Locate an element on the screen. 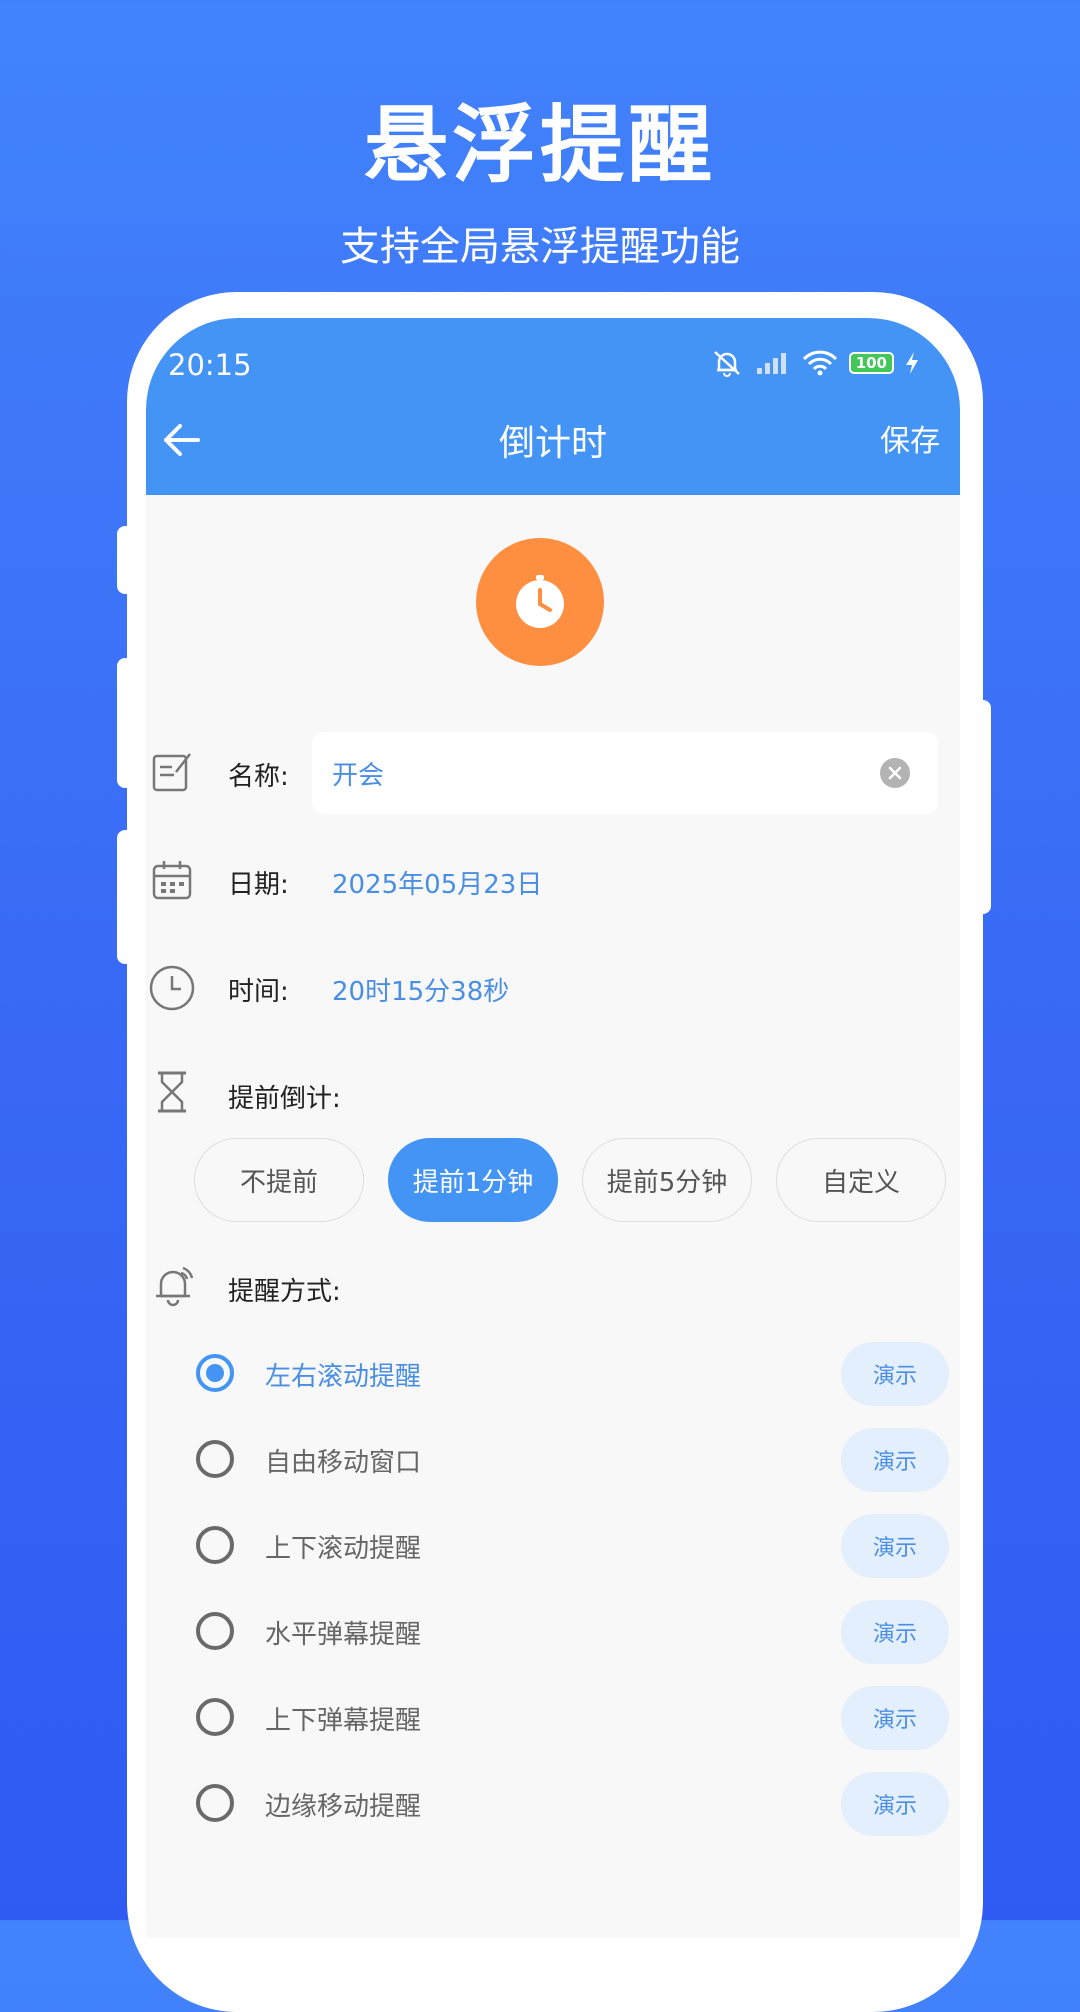 The width and height of the screenshot is (1080, 2012). reminder-label: 提醒方式: is located at coordinates (284, 1292).